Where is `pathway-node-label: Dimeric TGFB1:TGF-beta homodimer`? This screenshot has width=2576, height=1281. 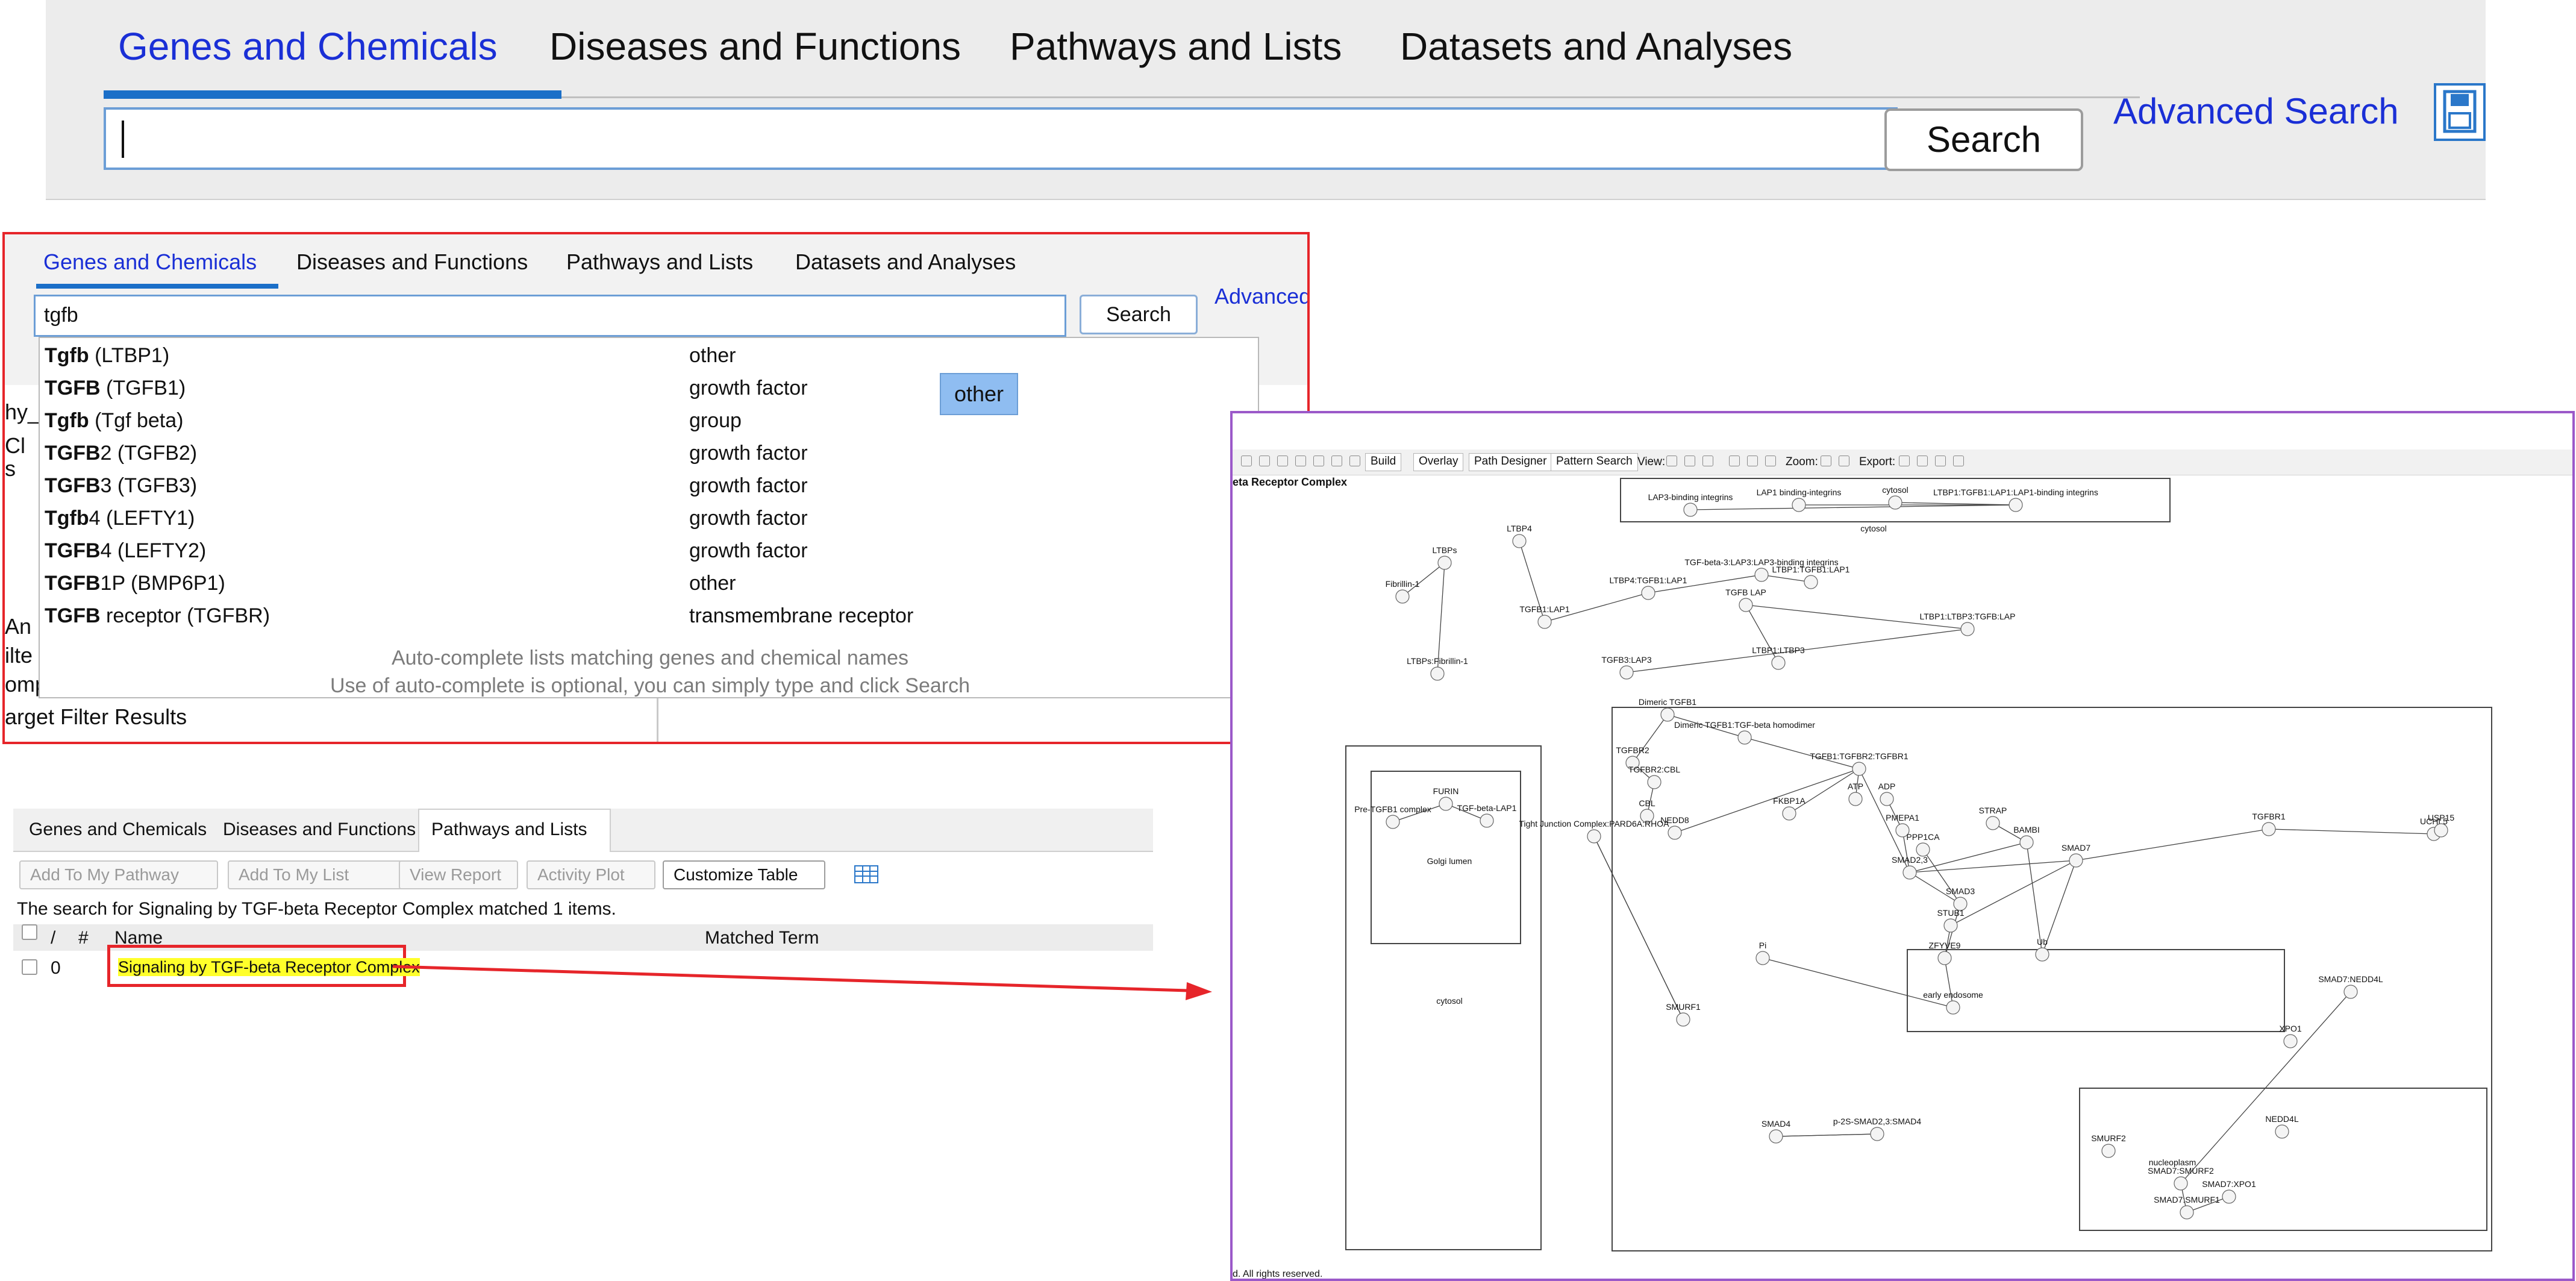
pathway-node-label: Dimeric TGFB1:TGF-beta homodimer is located at coordinates (1745, 725).